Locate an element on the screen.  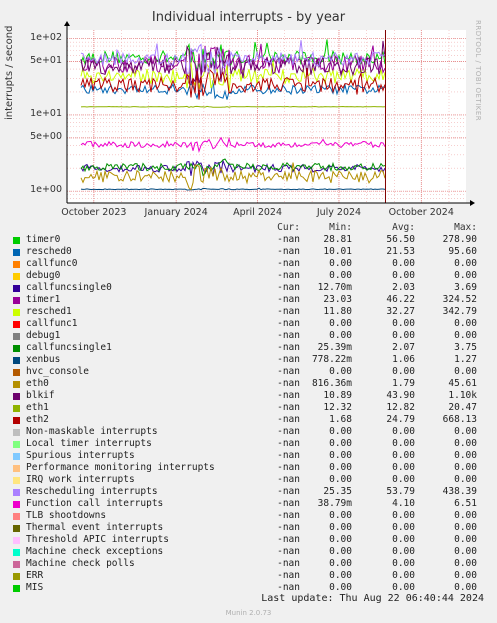
legend-avg: 43.90 is located at coordinates (400, 395).